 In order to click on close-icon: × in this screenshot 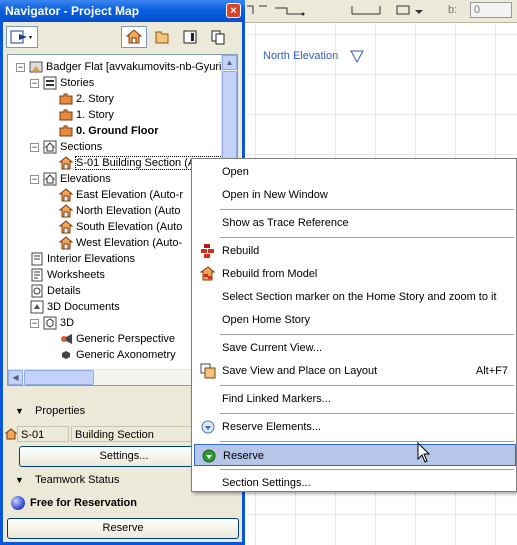, I will do `click(233, 10)`.